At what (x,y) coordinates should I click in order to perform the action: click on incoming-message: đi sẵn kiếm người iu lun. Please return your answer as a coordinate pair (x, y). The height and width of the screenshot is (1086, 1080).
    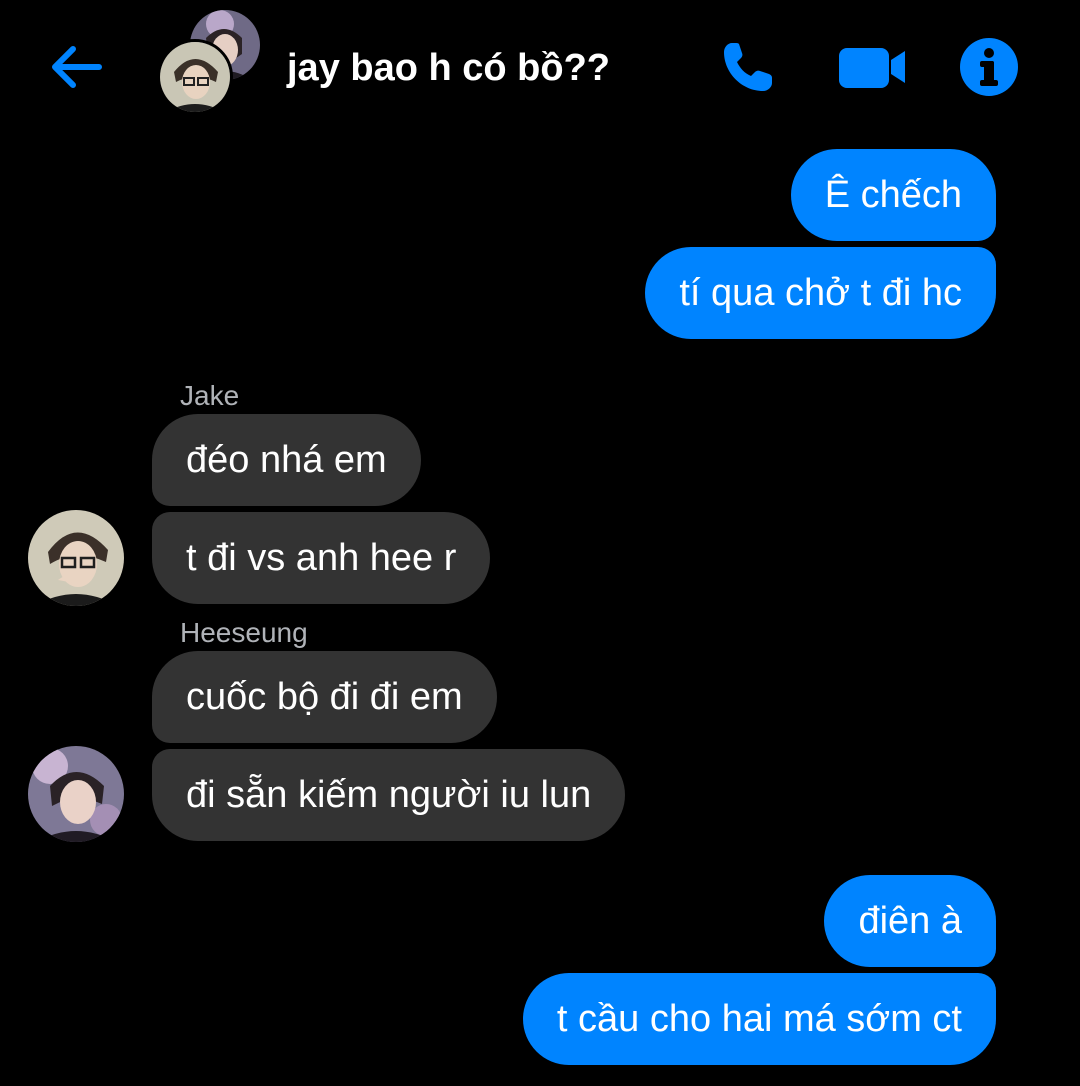
    Looking at the image, I should click on (389, 795).